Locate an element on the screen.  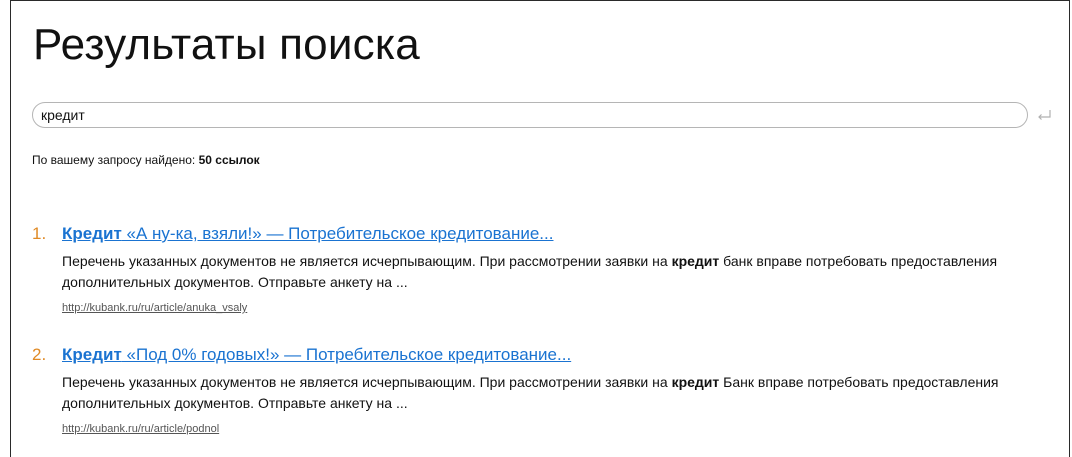
result-number: 2. is located at coordinates (39, 354).